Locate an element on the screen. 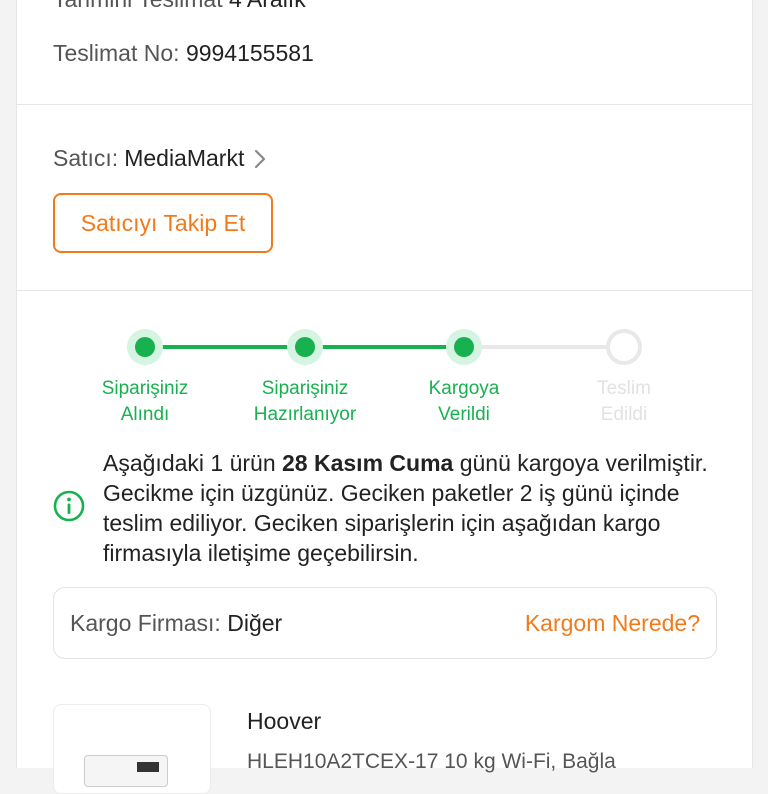  step-2-label: Siparişiniz Hazırlanıyor is located at coordinates (305, 402).